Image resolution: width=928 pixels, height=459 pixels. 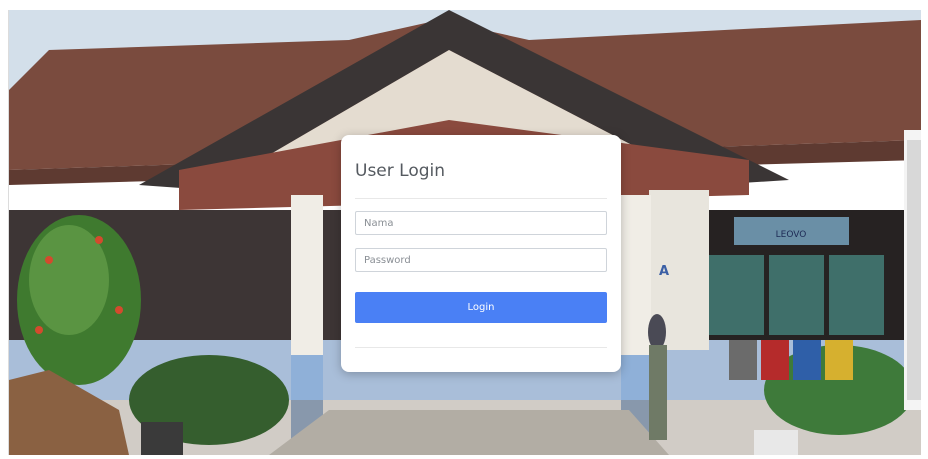 What do you see at coordinates (400, 171) in the screenshot?
I see `login-title: User Login` at bounding box center [400, 171].